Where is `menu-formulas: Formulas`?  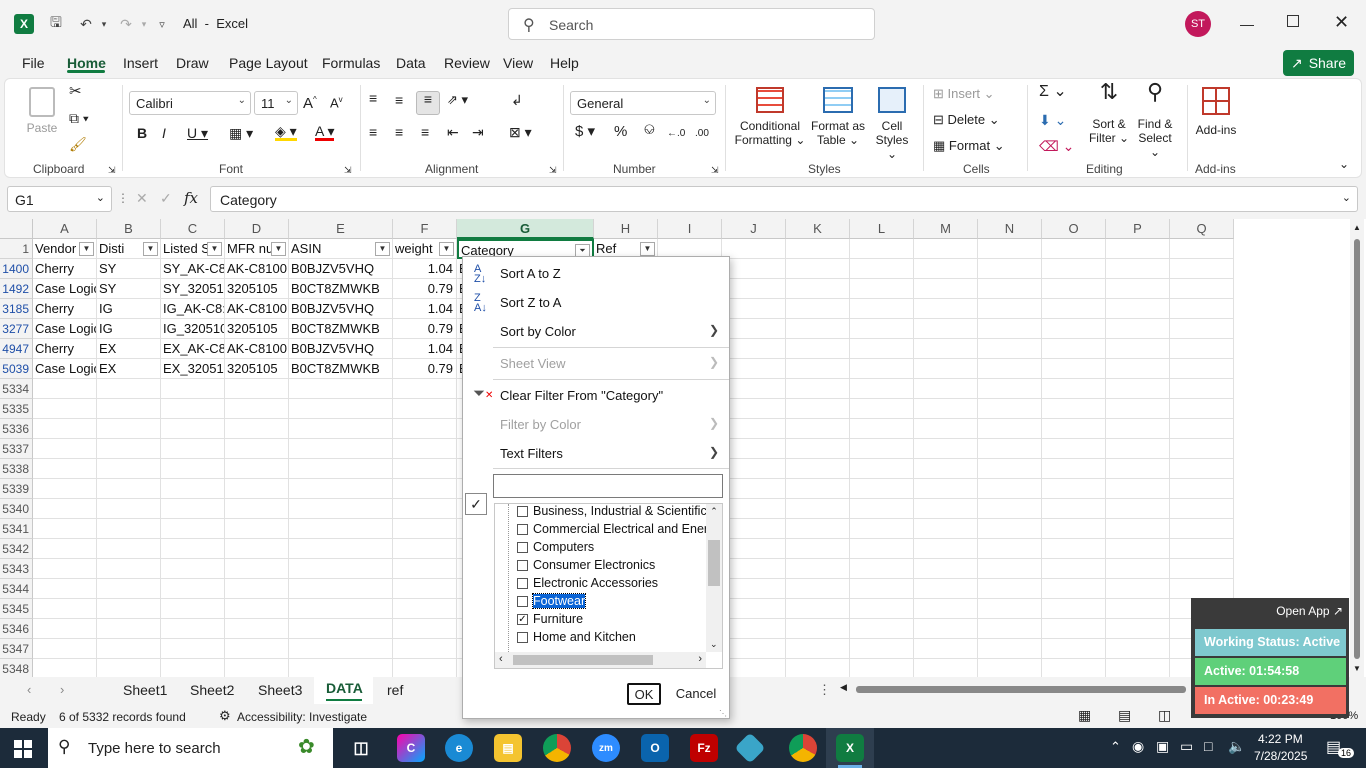 menu-formulas: Formulas is located at coordinates (351, 63).